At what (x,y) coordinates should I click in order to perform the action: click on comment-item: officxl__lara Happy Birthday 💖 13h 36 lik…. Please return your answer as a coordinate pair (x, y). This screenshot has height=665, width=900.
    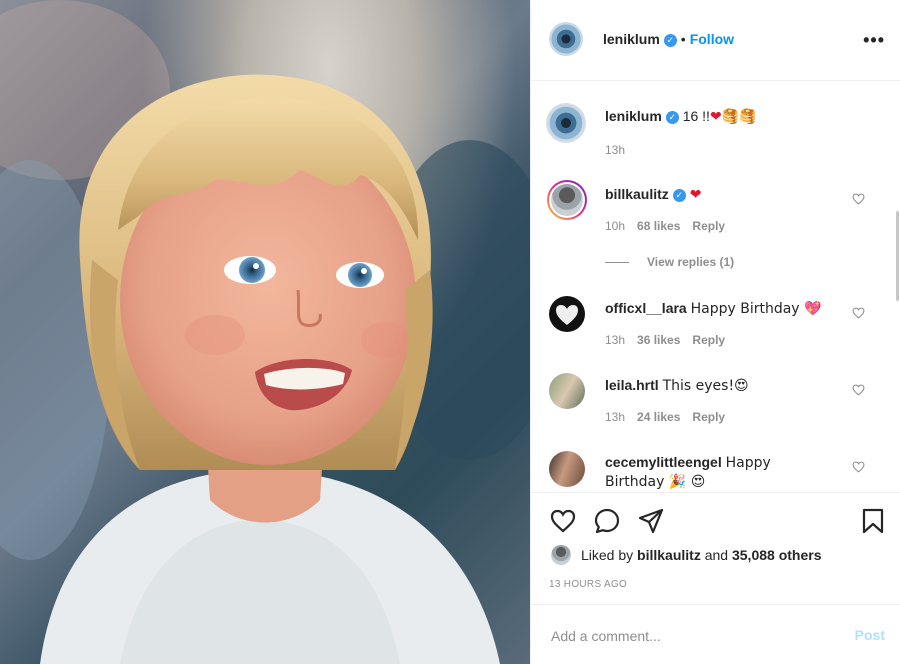
    Looking at the image, I should click on (715, 326).